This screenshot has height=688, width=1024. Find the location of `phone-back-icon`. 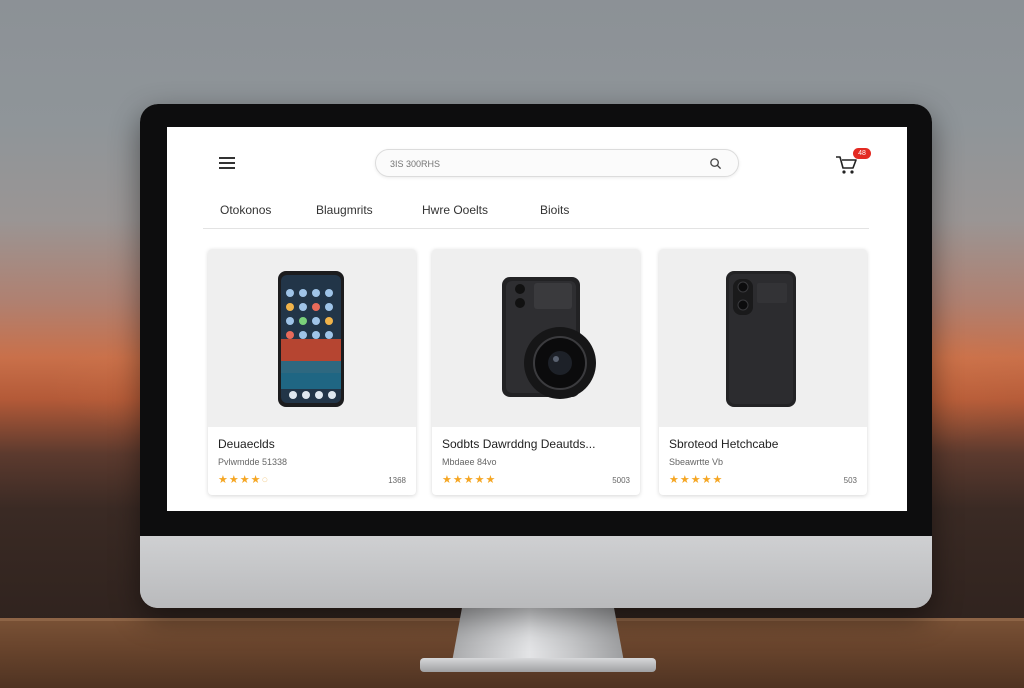

phone-back-icon is located at coordinates (761, 339).